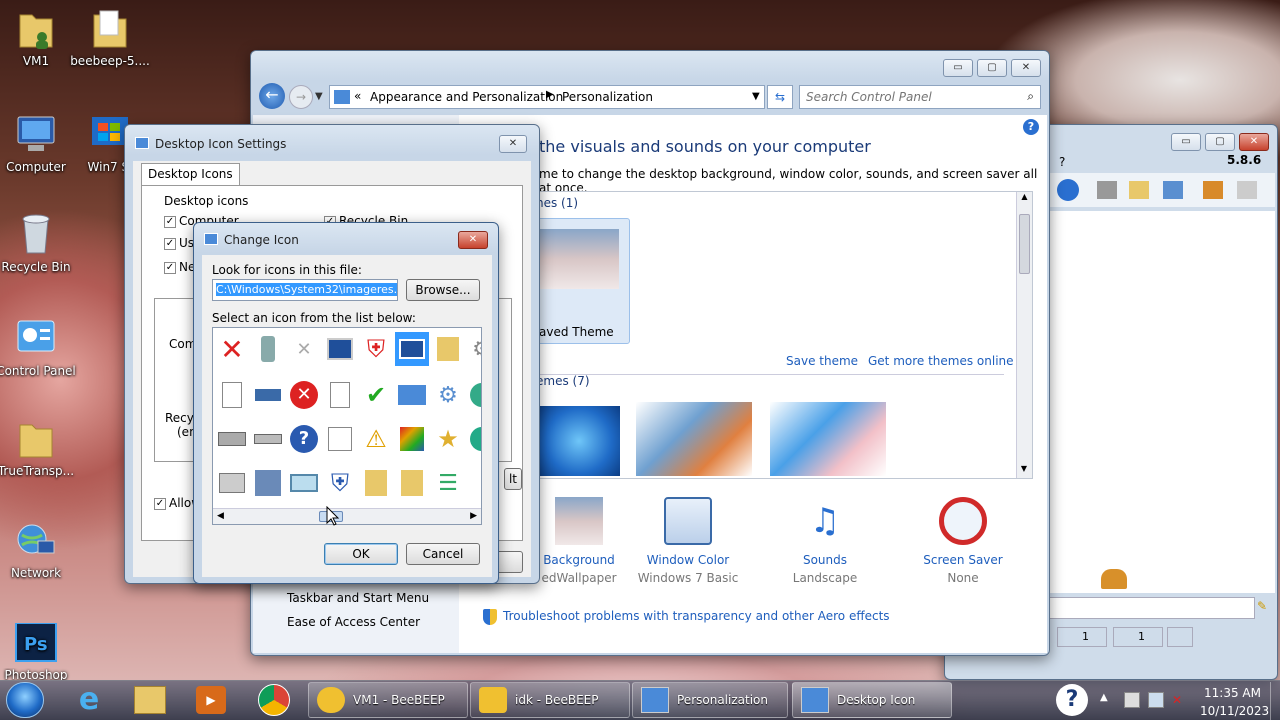 The height and width of the screenshot is (720, 1280). Describe the element at coordinates (272, 96) in the screenshot. I see `back-button: ←` at that location.